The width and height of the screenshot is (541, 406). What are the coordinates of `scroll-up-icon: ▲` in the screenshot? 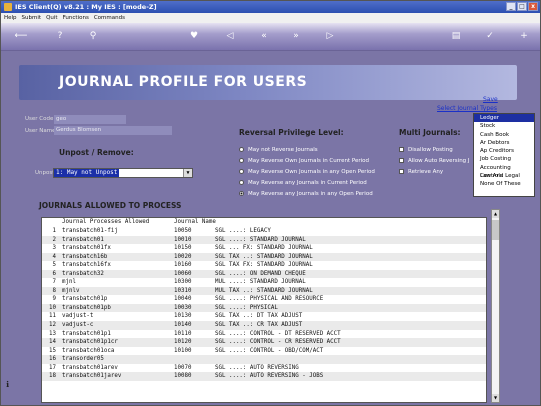 It's located at (495, 214).